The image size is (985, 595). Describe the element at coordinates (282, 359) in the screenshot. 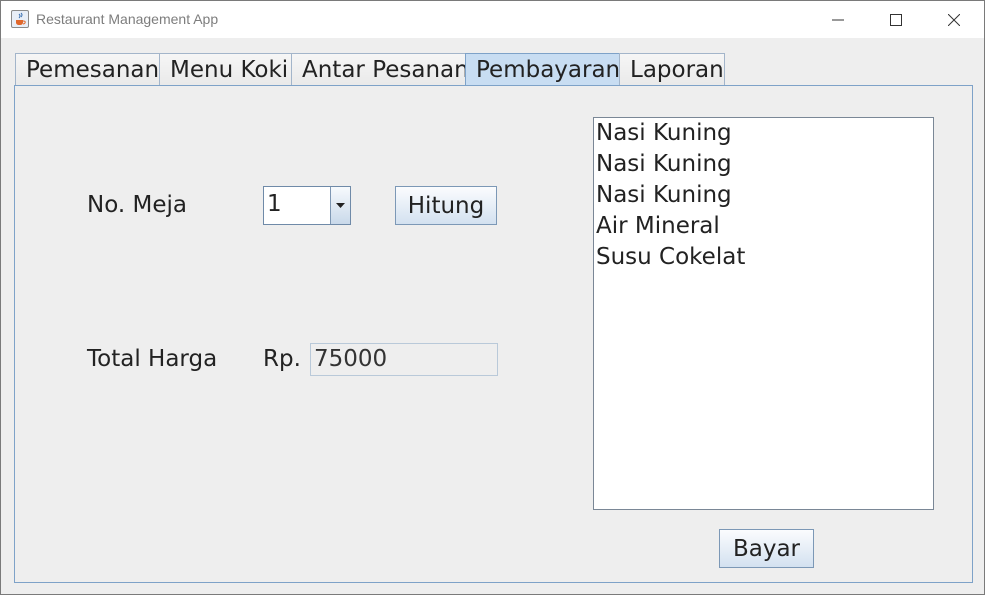

I see `currency-label: Rp.` at that location.